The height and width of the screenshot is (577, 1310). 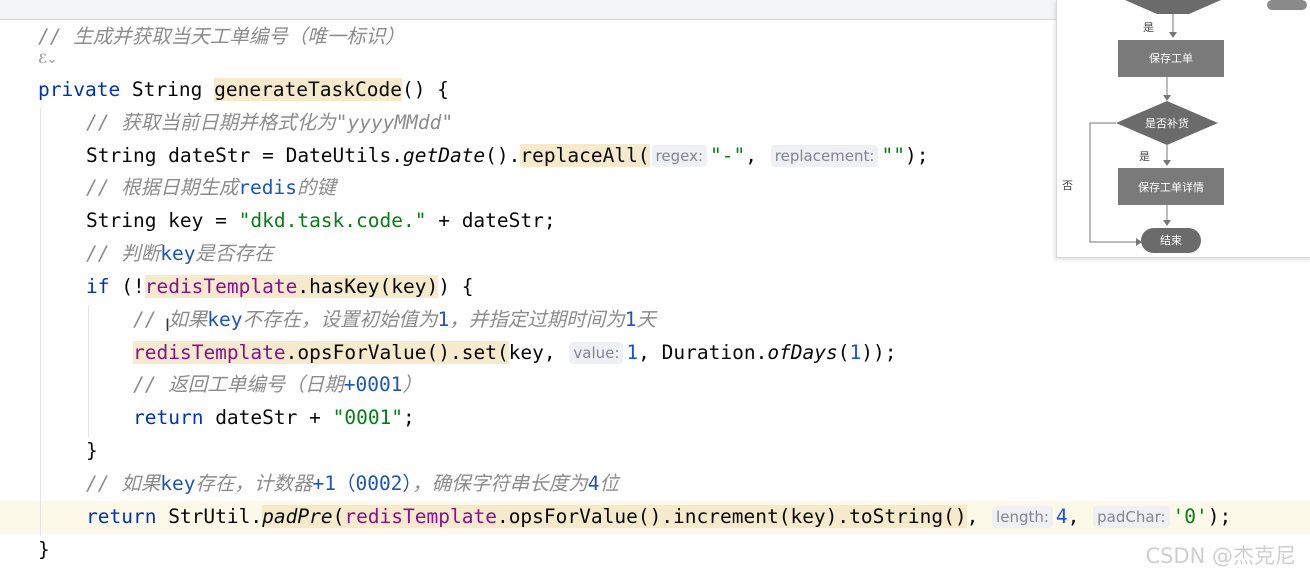 I want to click on code-token: key,, so click(x=538, y=352).